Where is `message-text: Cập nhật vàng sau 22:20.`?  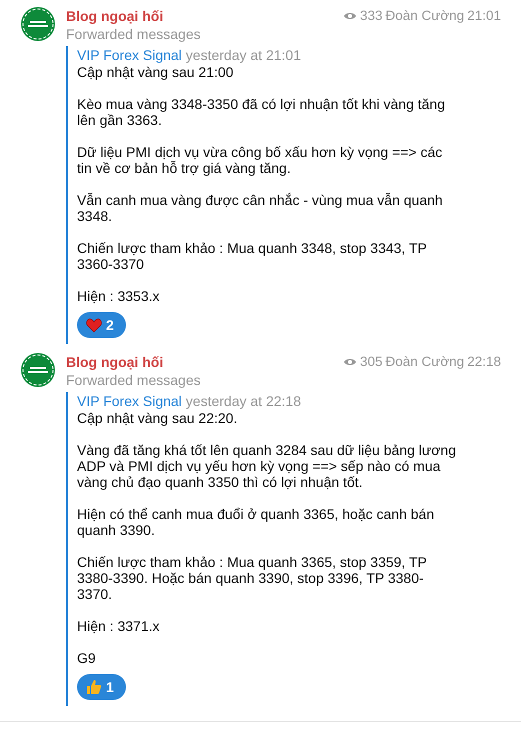
message-text: Cập nhật vàng sau 22:20. is located at coordinates (157, 418).